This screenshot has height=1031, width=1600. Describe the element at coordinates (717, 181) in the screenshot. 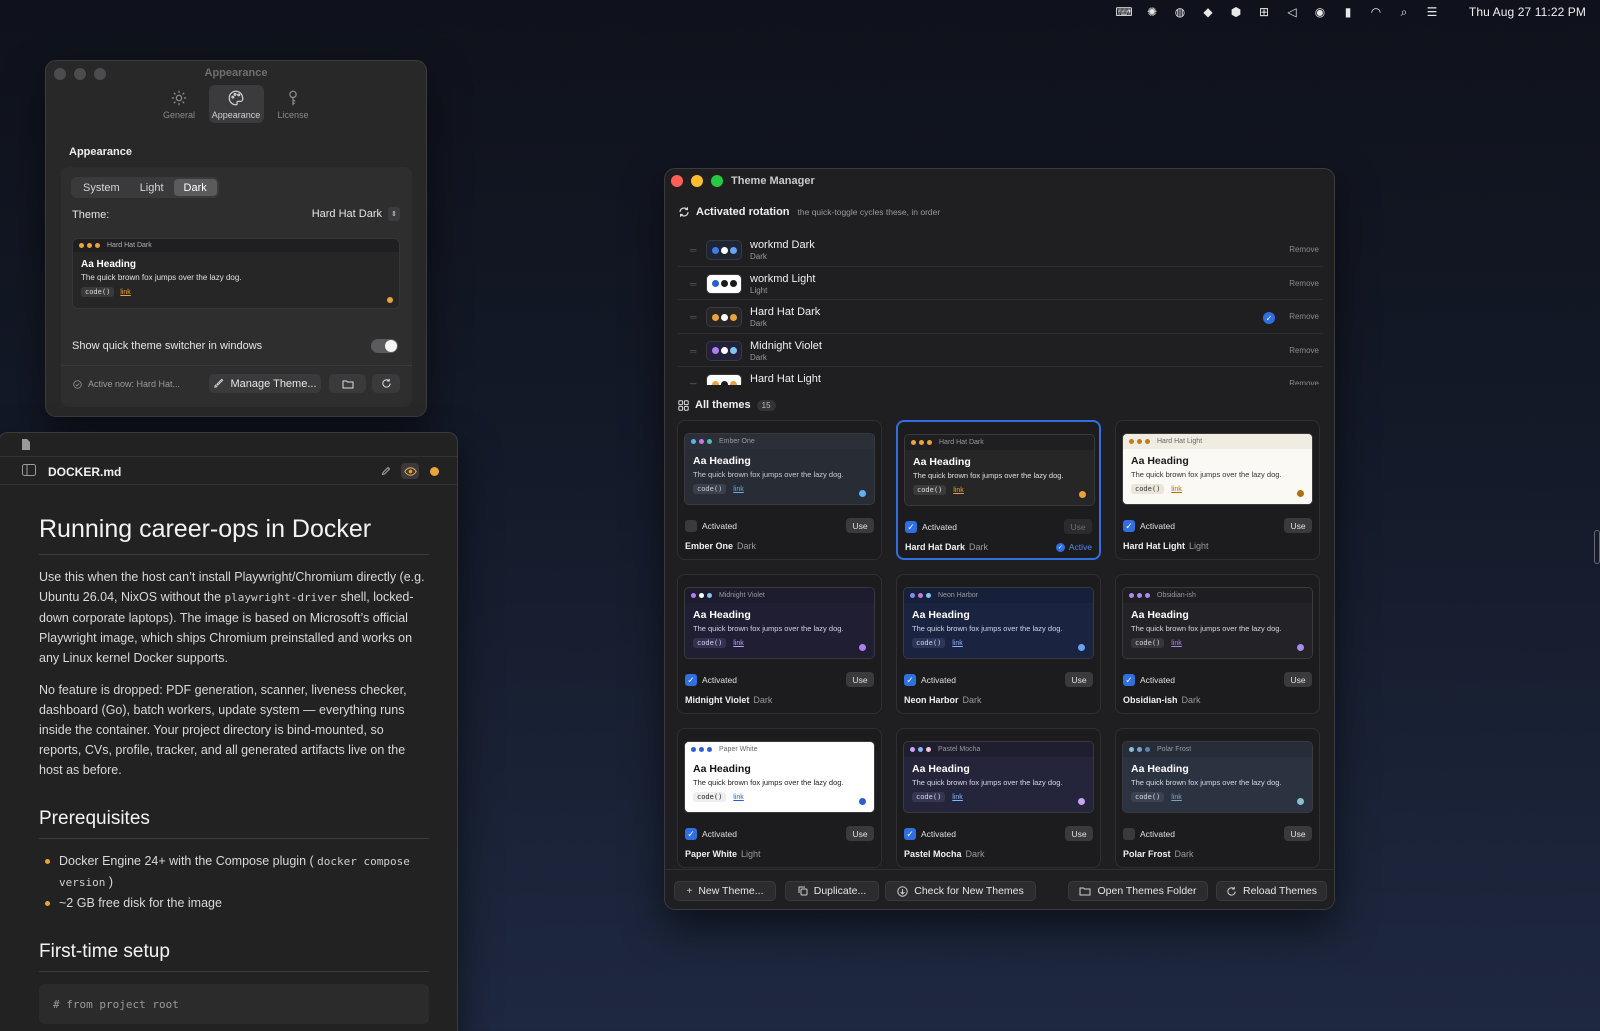

I see `zoom-button` at that location.